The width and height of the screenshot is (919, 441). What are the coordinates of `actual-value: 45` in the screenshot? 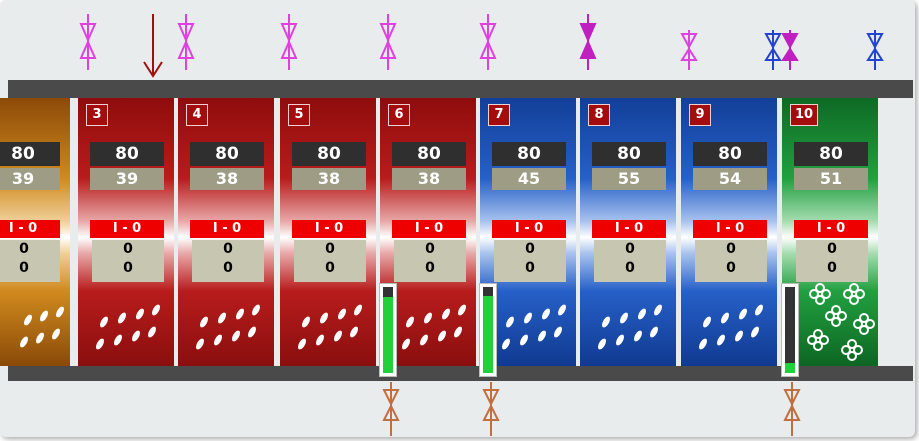 It's located at (529, 179).